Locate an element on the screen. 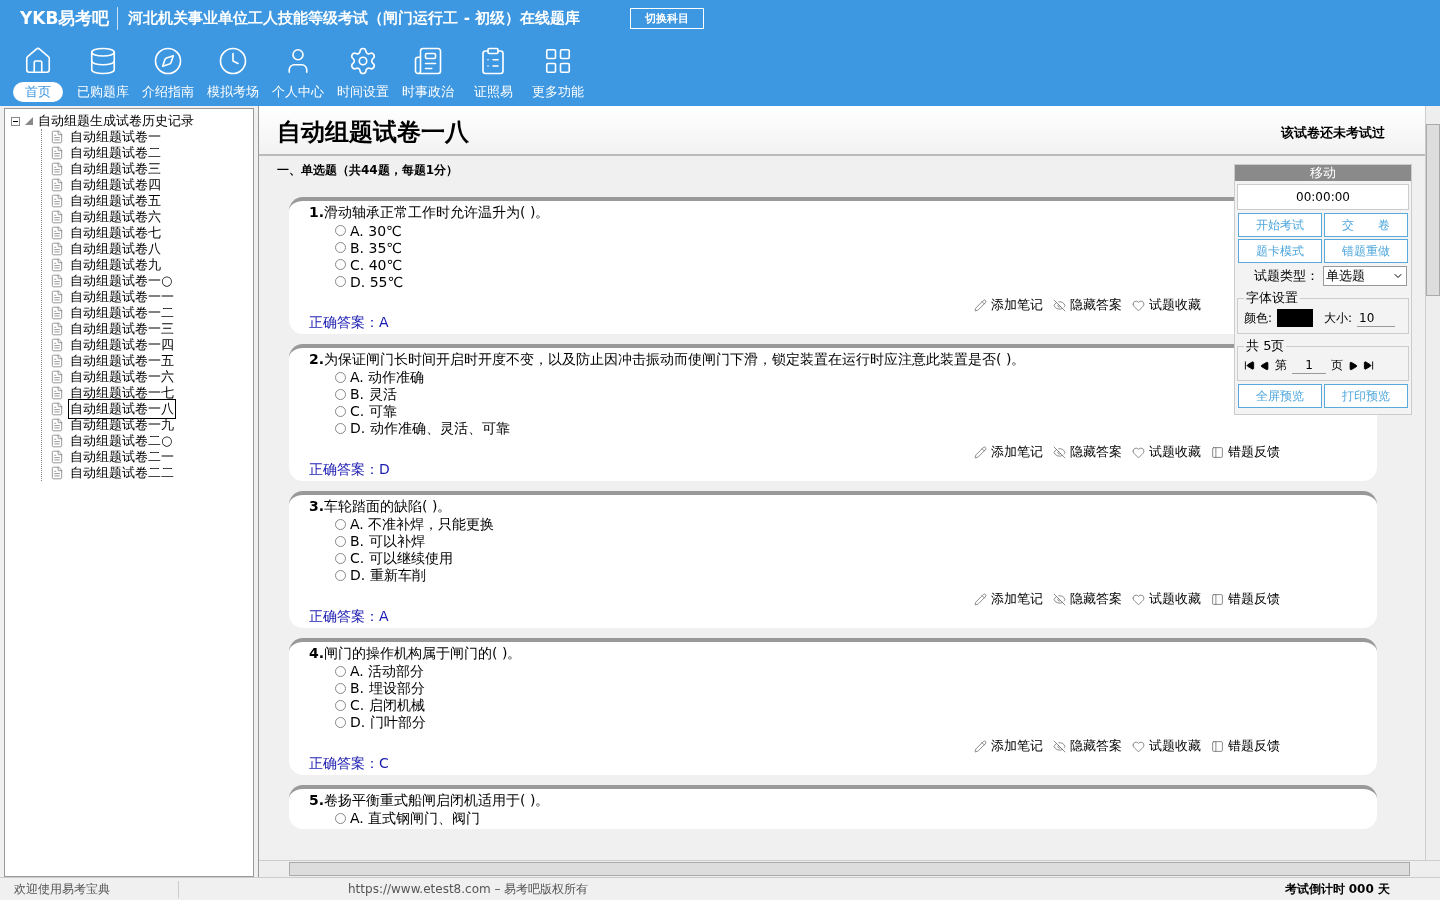  question-text: 1.滑动轴承正常工作时允许温升为( )。 is located at coordinates (429, 213).